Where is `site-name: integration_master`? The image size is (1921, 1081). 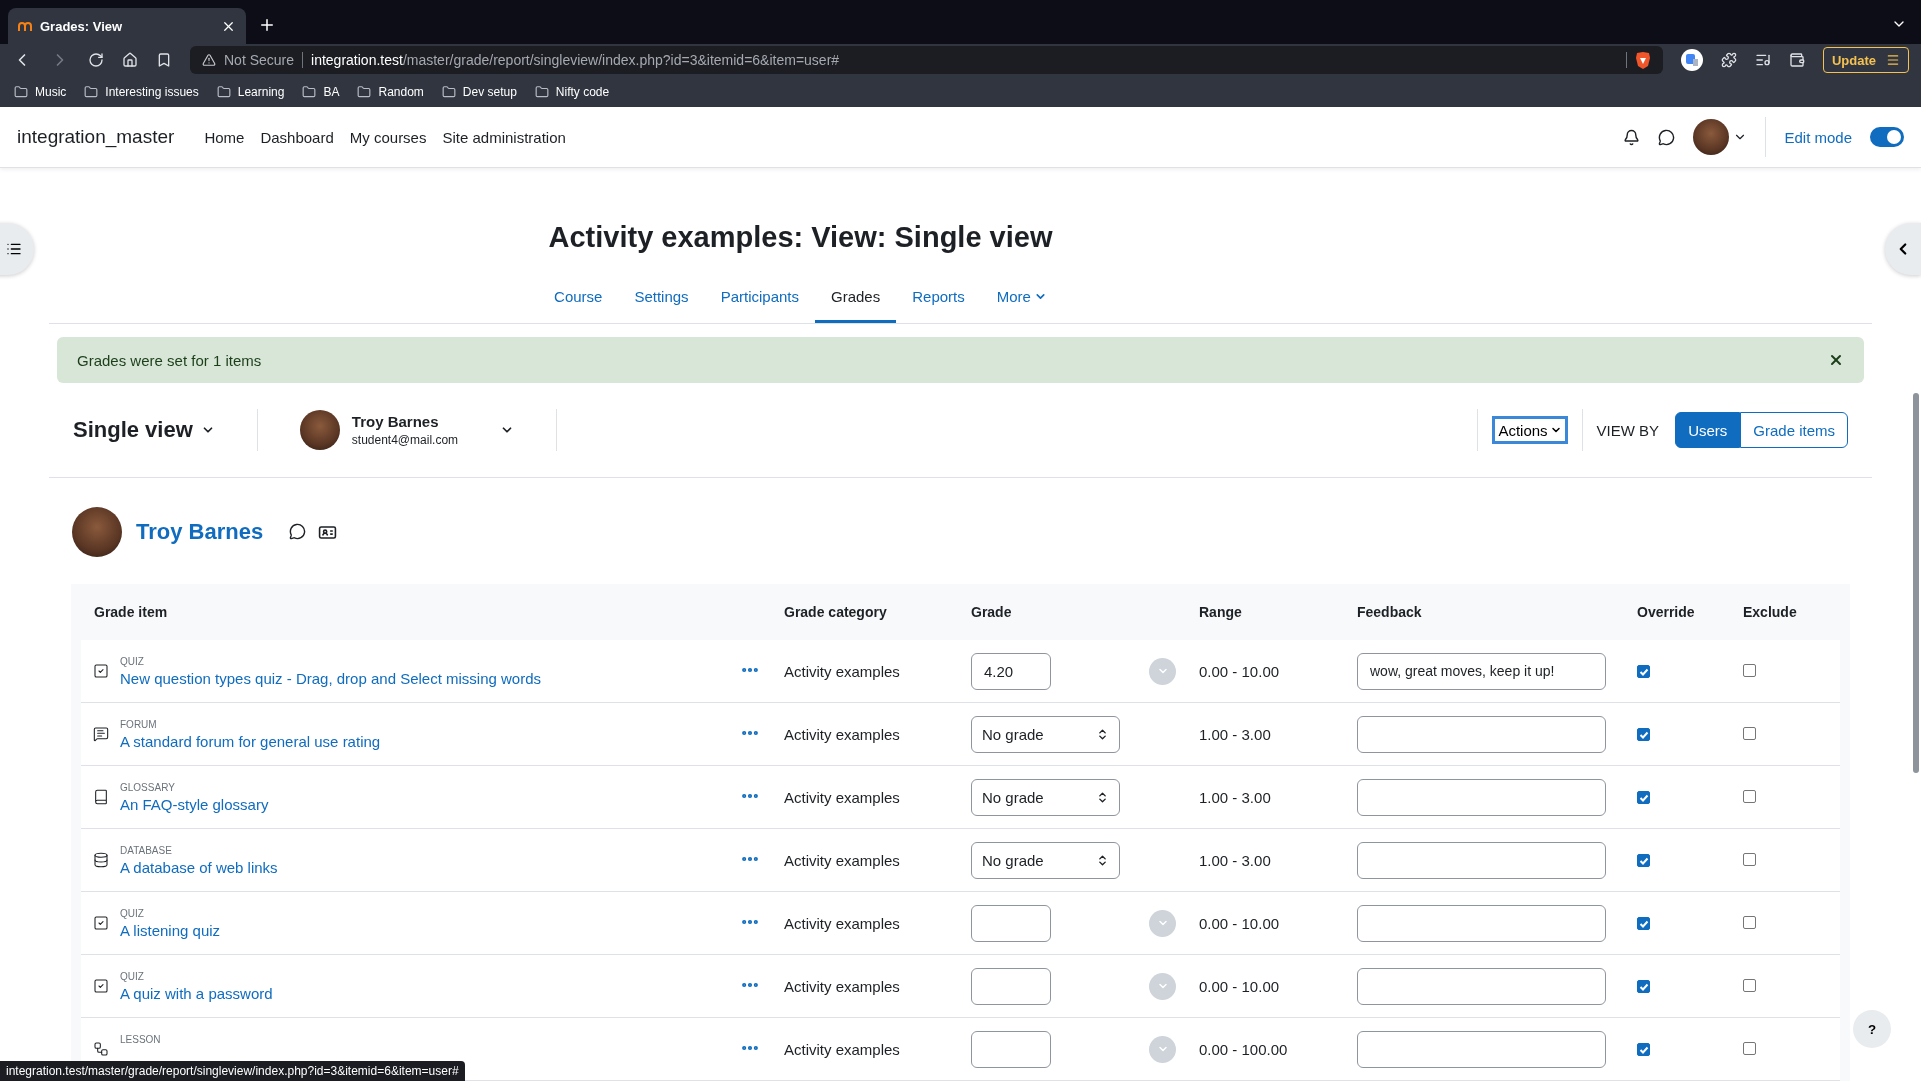 site-name: integration_master is located at coordinates (96, 137).